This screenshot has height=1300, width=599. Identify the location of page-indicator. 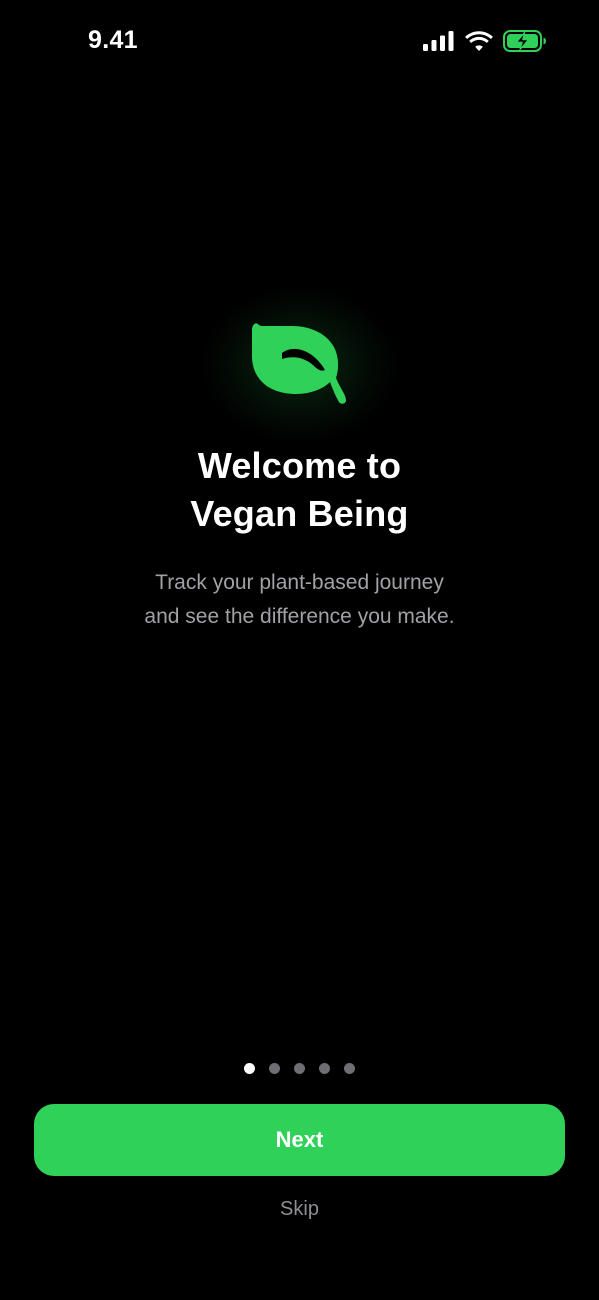
(299, 1068).